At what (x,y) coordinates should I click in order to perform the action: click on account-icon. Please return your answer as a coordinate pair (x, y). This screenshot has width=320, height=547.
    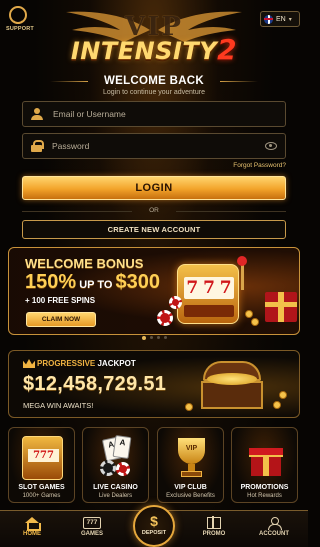
    Looking at the image, I should click on (275, 523).